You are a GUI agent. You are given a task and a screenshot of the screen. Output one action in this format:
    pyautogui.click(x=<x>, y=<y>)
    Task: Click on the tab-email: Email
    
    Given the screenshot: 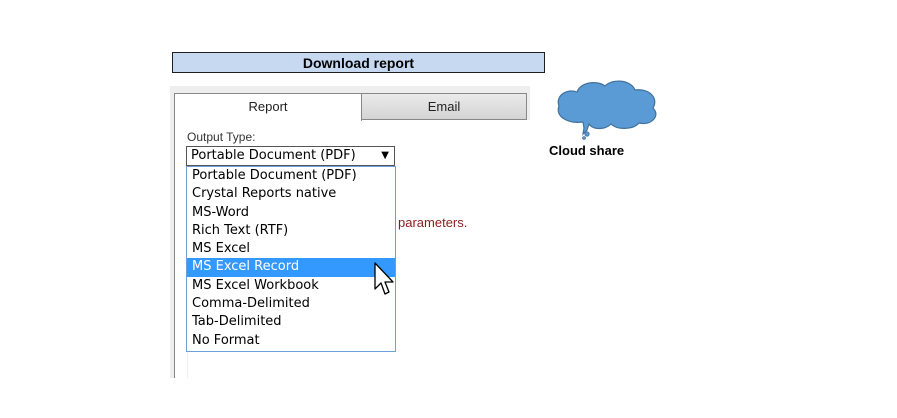 What is the action you would take?
    pyautogui.click(x=444, y=106)
    